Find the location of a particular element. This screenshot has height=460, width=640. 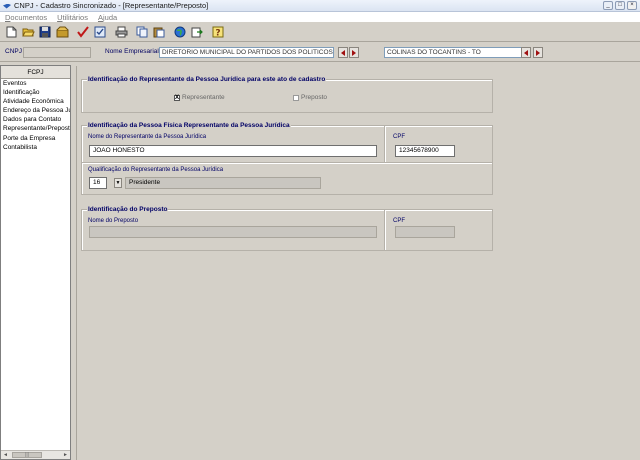

scroll-right-icon: ► is located at coordinates (65, 455).